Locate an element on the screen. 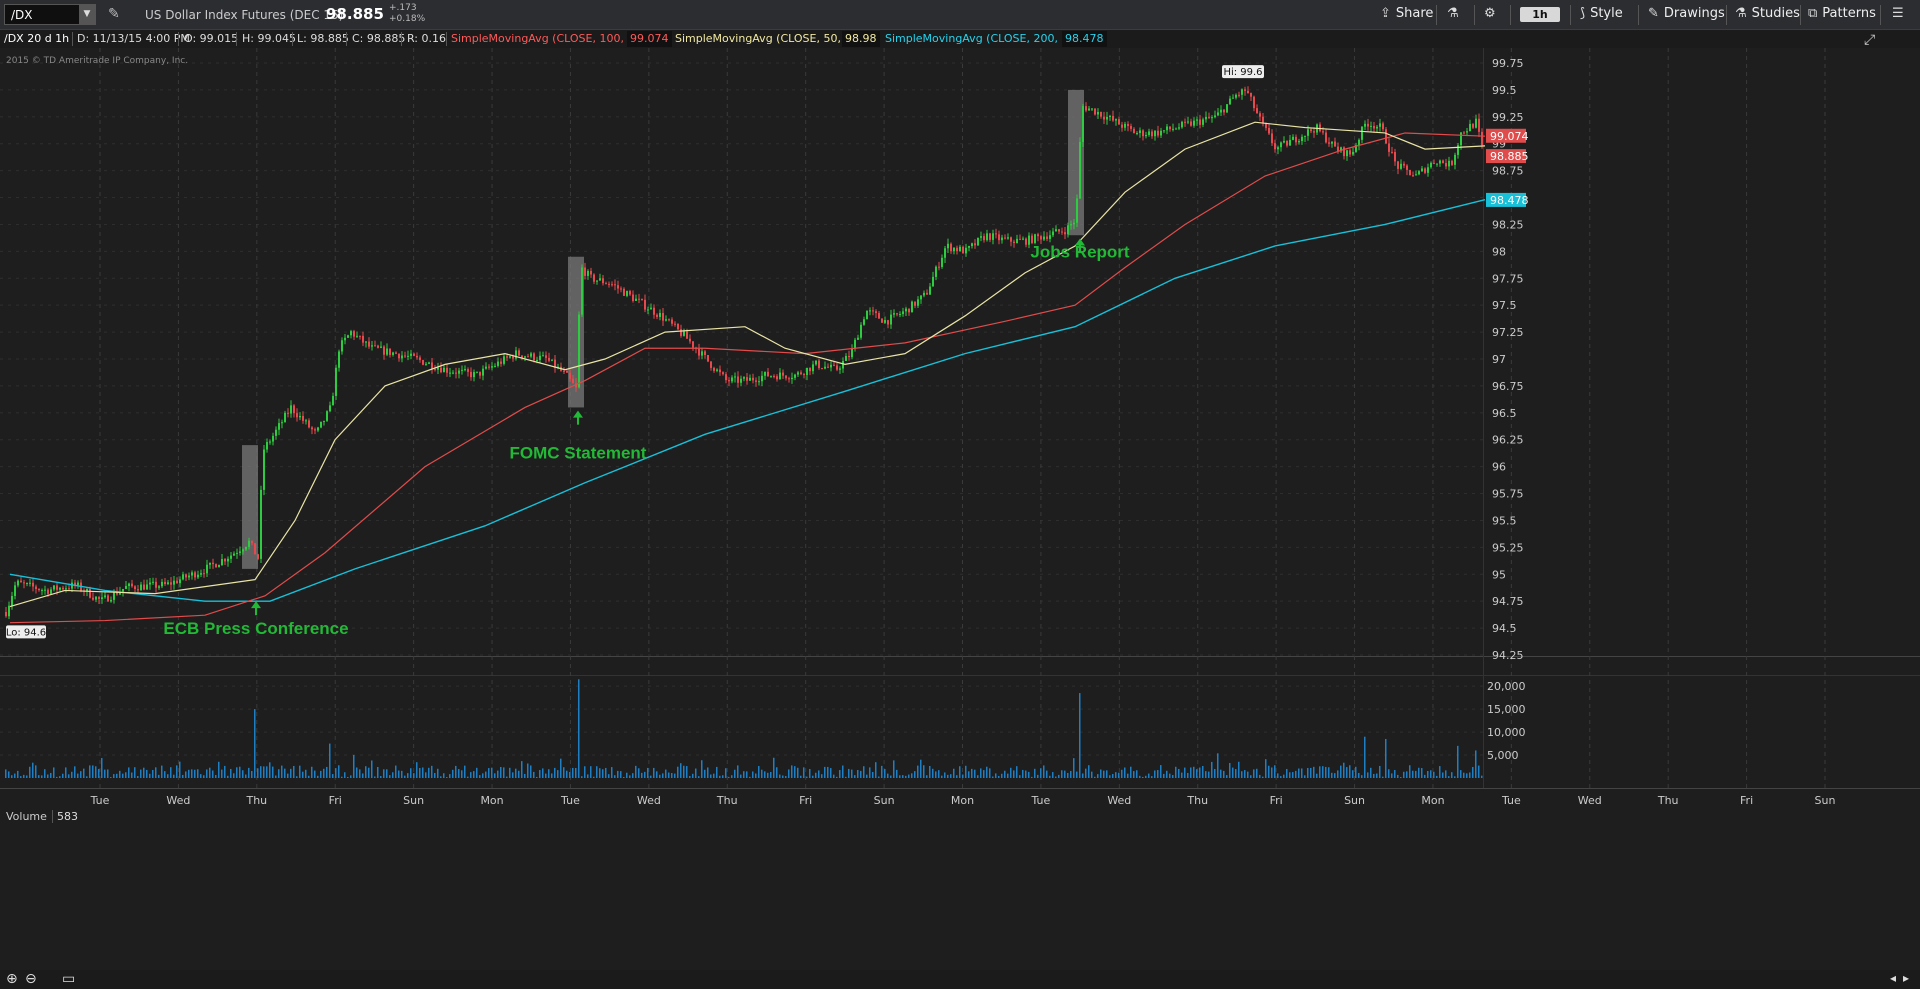 The height and width of the screenshot is (989, 1920). sma200-label: SimpleMovingAvg (CLOSE, 200, 0) is located at coordinates (979, 38).